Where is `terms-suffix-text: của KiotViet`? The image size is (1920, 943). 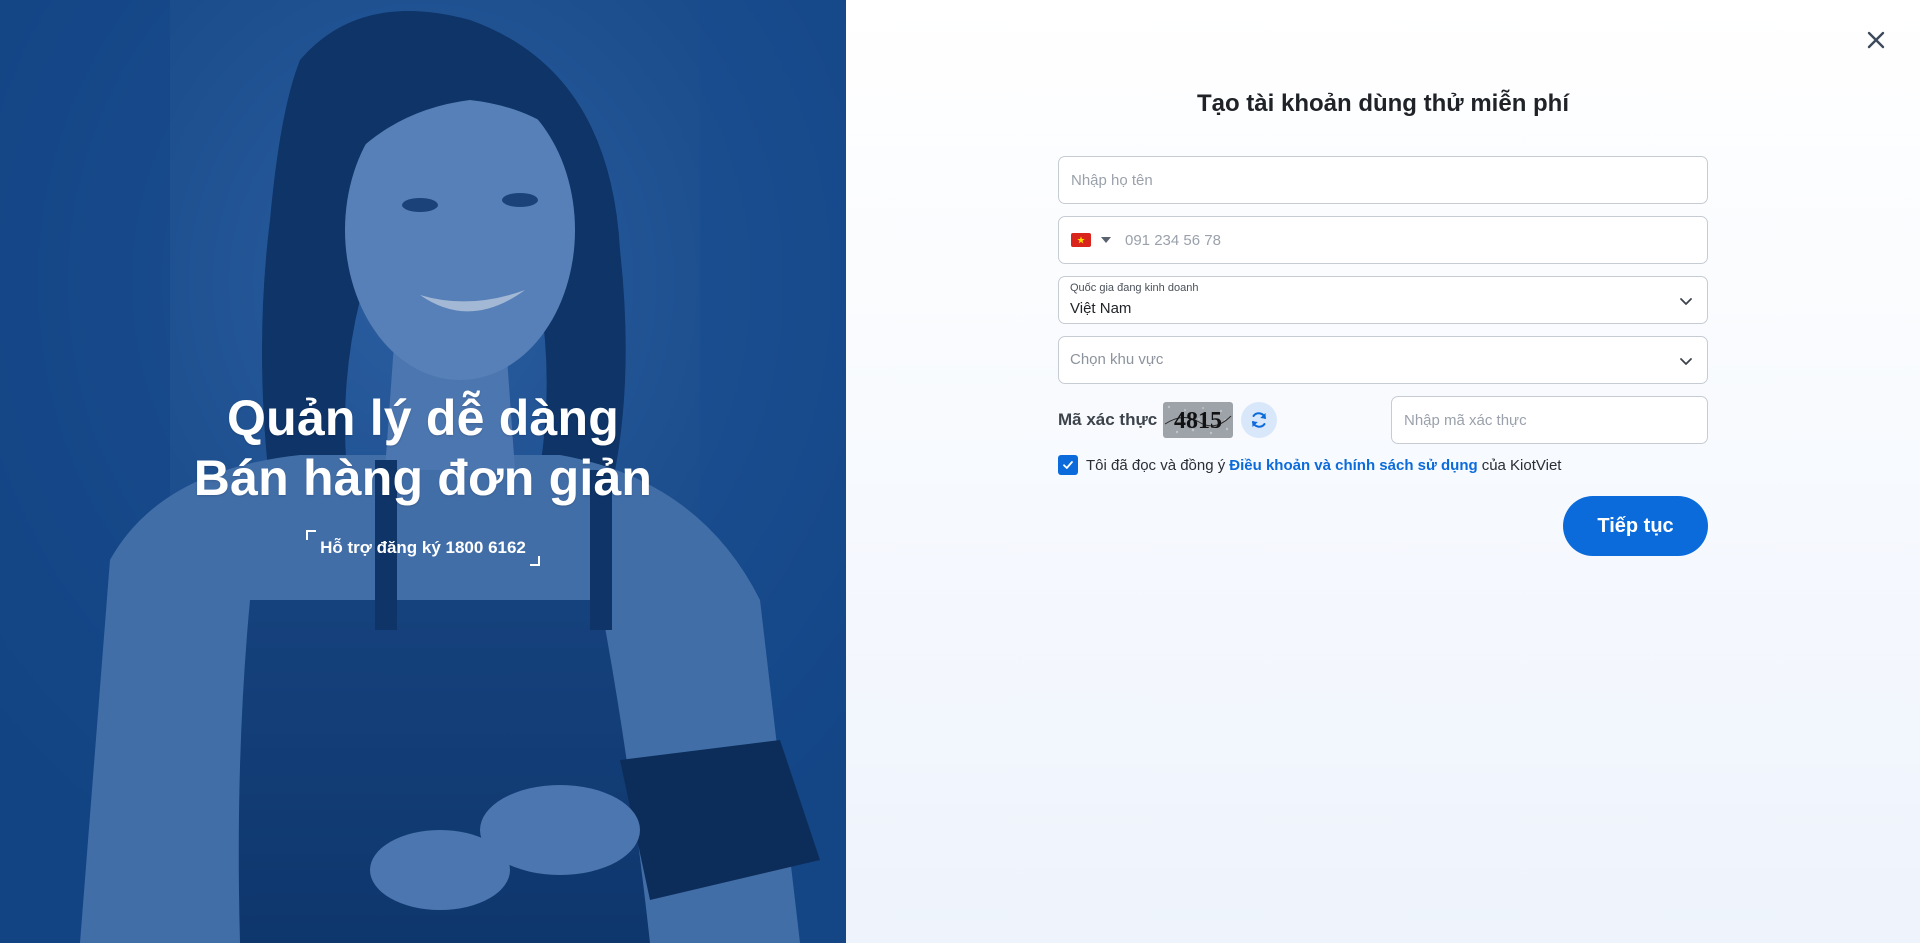 terms-suffix-text: của KiotViet is located at coordinates (1521, 465).